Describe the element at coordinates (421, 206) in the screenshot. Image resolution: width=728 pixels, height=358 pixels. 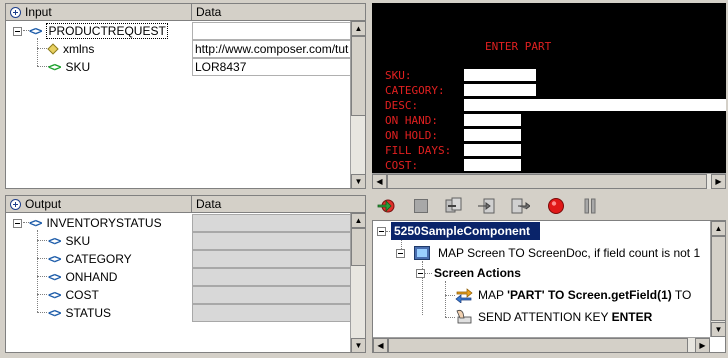
I see `stop-icon` at that location.